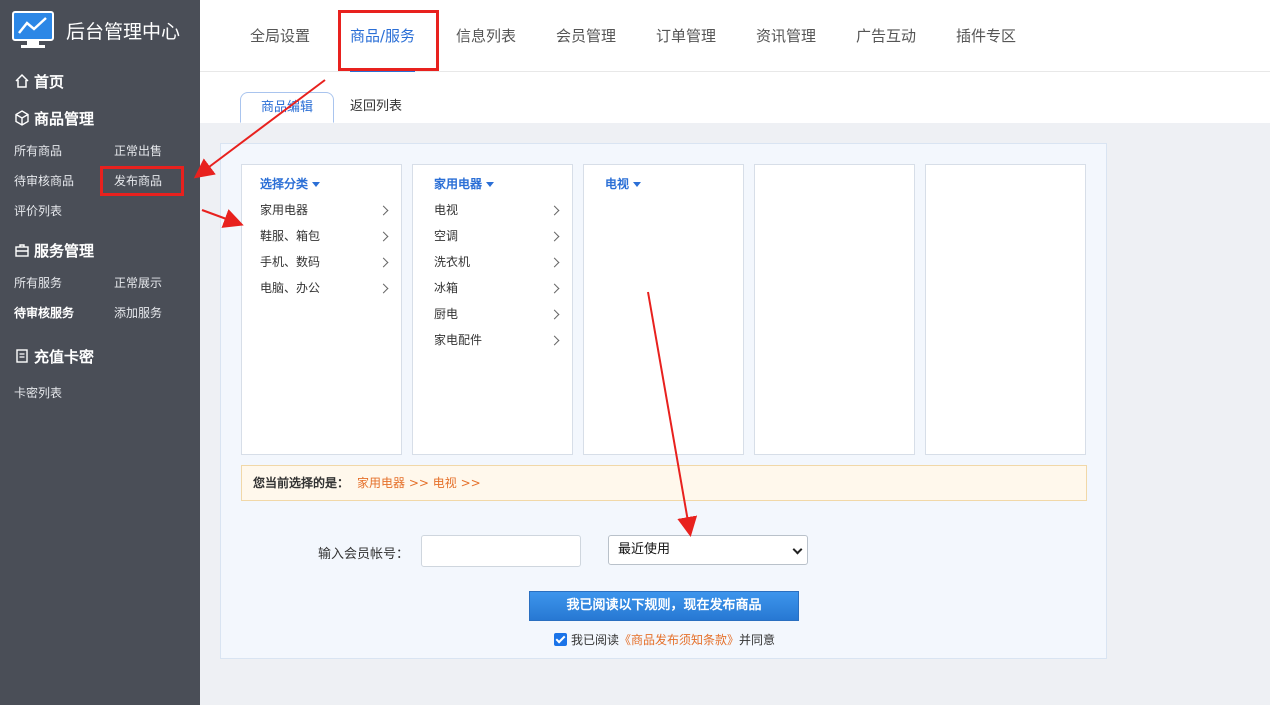 Image resolution: width=1270 pixels, height=705 pixels. What do you see at coordinates (492, 320) in the screenshot?
I see `category-item: 厨电` at bounding box center [492, 320].